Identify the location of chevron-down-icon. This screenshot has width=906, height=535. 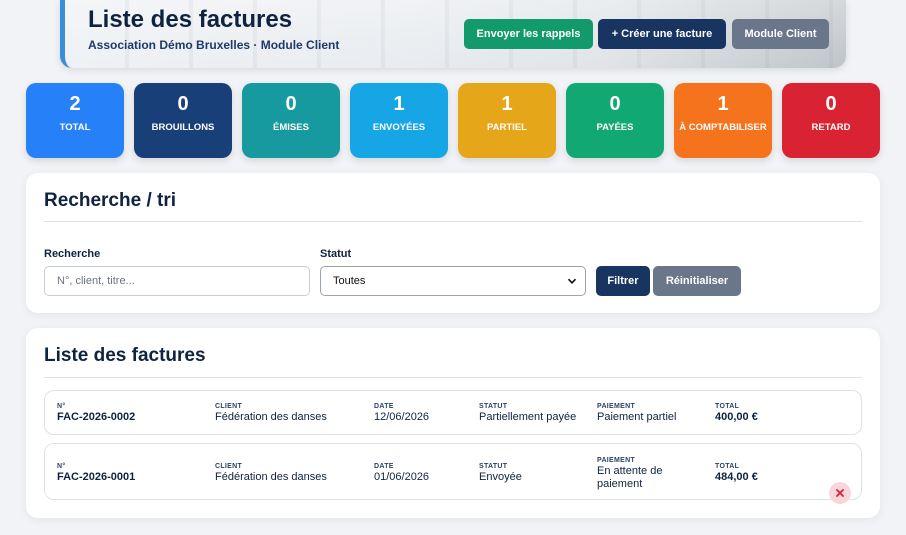
(572, 281).